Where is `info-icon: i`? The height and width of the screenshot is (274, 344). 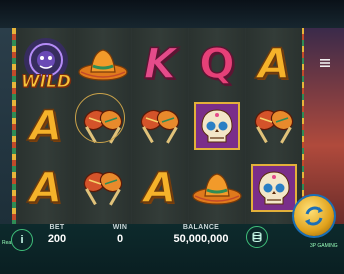
info-icon: i is located at coordinates (22, 240).